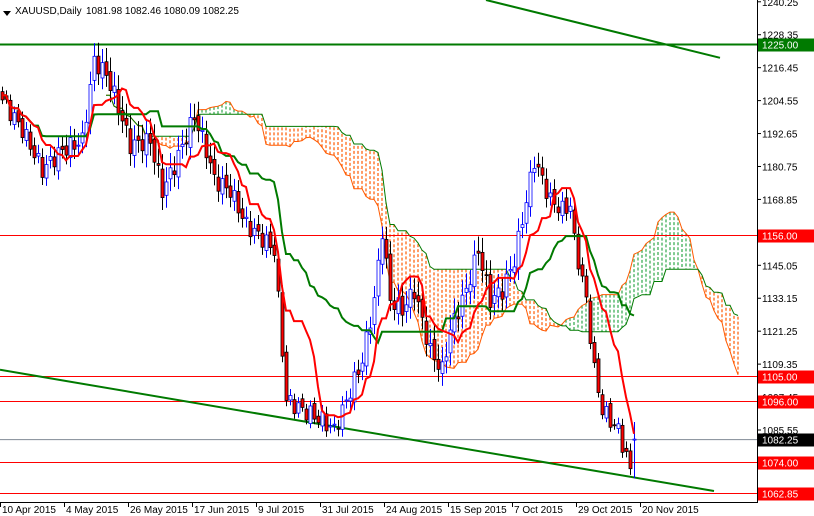 Image resolution: width=814 pixels, height=516 pixels. I want to click on level-tag-label: 1096.00, so click(780, 403).